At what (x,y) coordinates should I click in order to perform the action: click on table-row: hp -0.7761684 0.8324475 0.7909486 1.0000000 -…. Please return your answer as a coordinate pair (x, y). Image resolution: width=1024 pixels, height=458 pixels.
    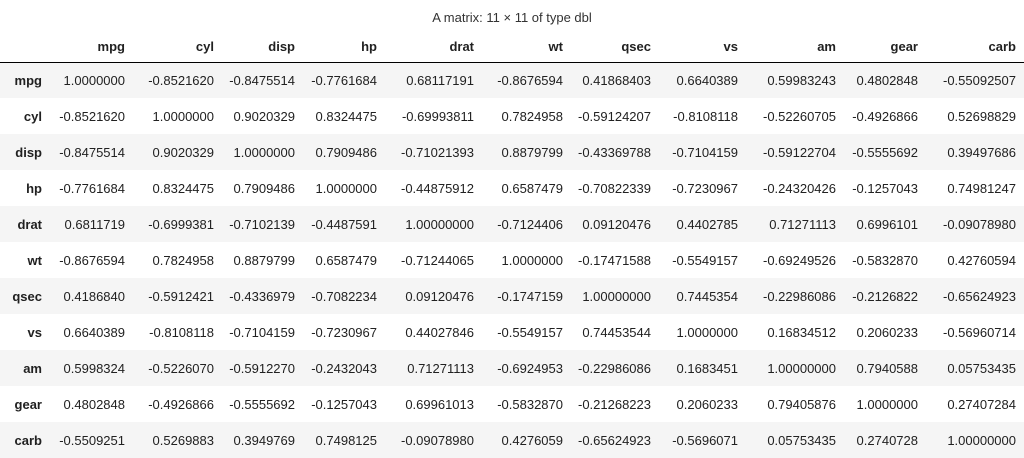
    Looking at the image, I should click on (512, 188).